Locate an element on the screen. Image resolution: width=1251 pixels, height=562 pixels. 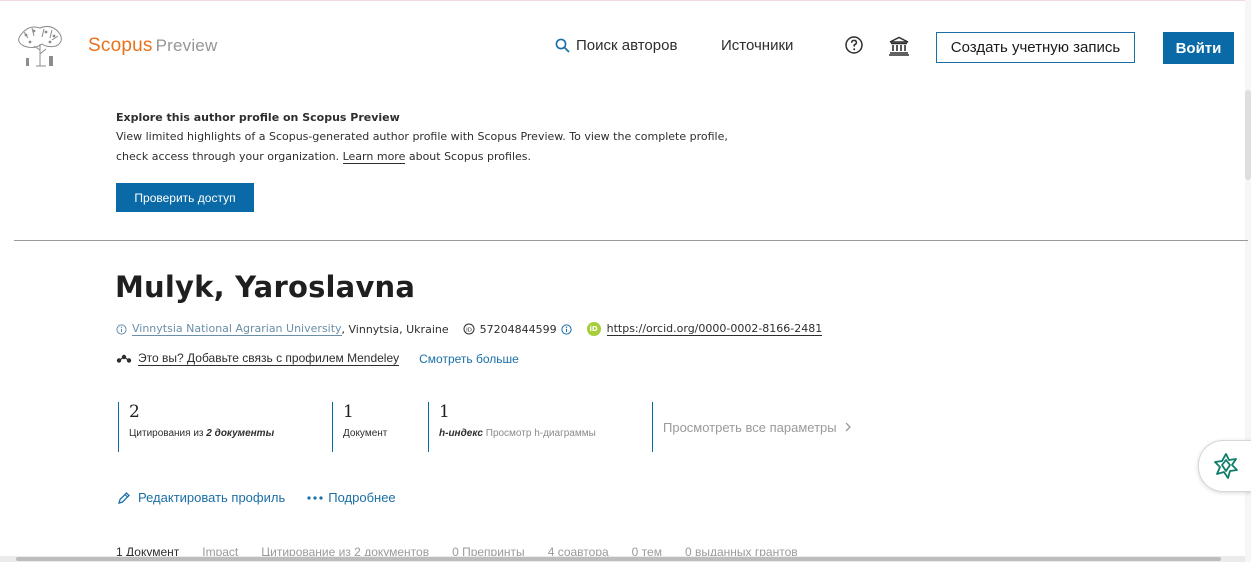
h-index-title: h-индекс is located at coordinates (461, 433).